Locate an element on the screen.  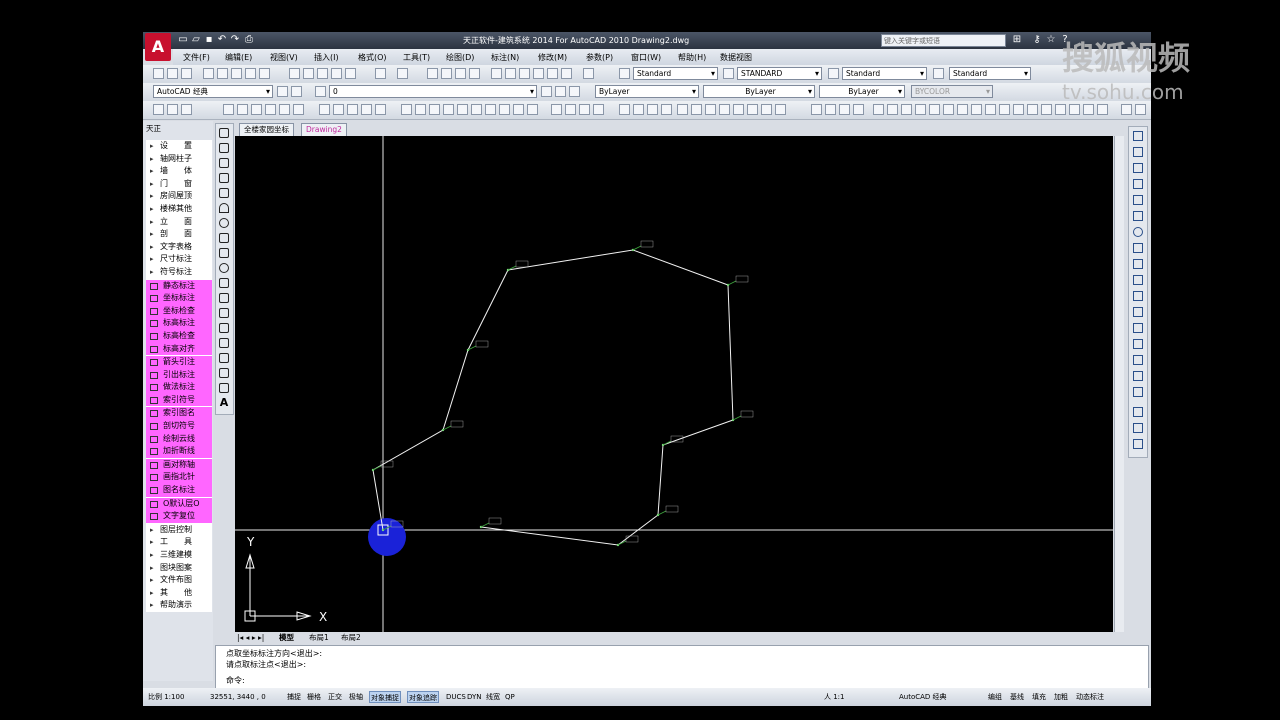
autocad-logo: A is located at coordinates (158, 47).